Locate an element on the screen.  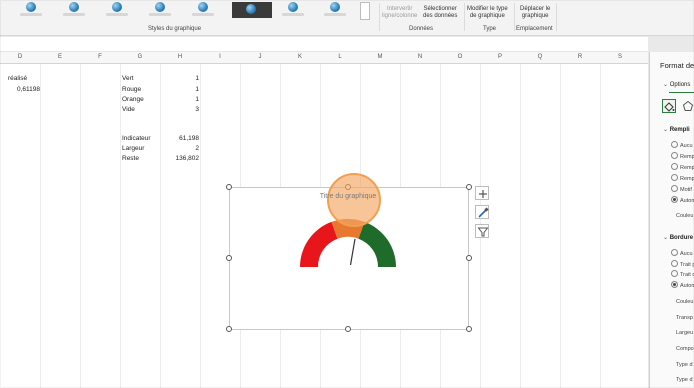
gauge-needle is located at coordinates (352, 252).